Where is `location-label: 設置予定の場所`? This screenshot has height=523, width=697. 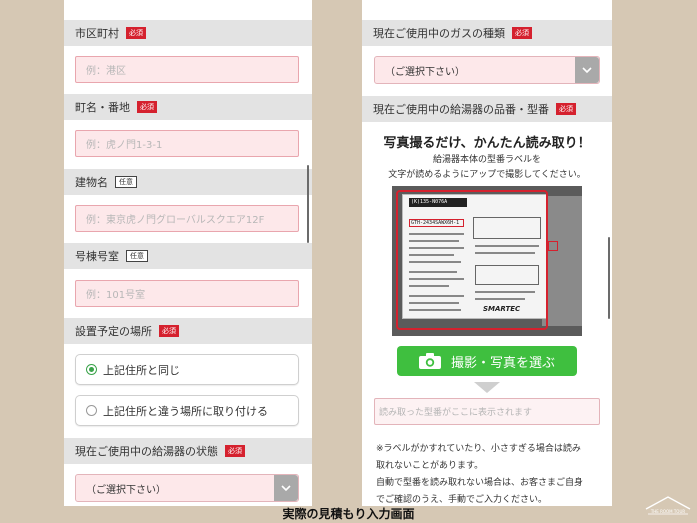
location-label: 設置予定の場所 is located at coordinates (113, 331).